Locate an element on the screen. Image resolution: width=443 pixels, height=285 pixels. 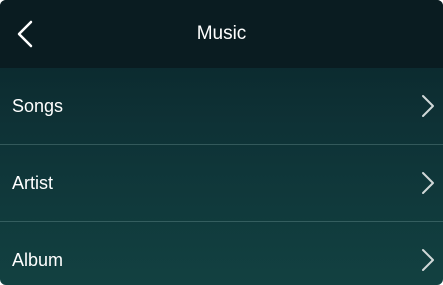
back-button is located at coordinates (25, 34).